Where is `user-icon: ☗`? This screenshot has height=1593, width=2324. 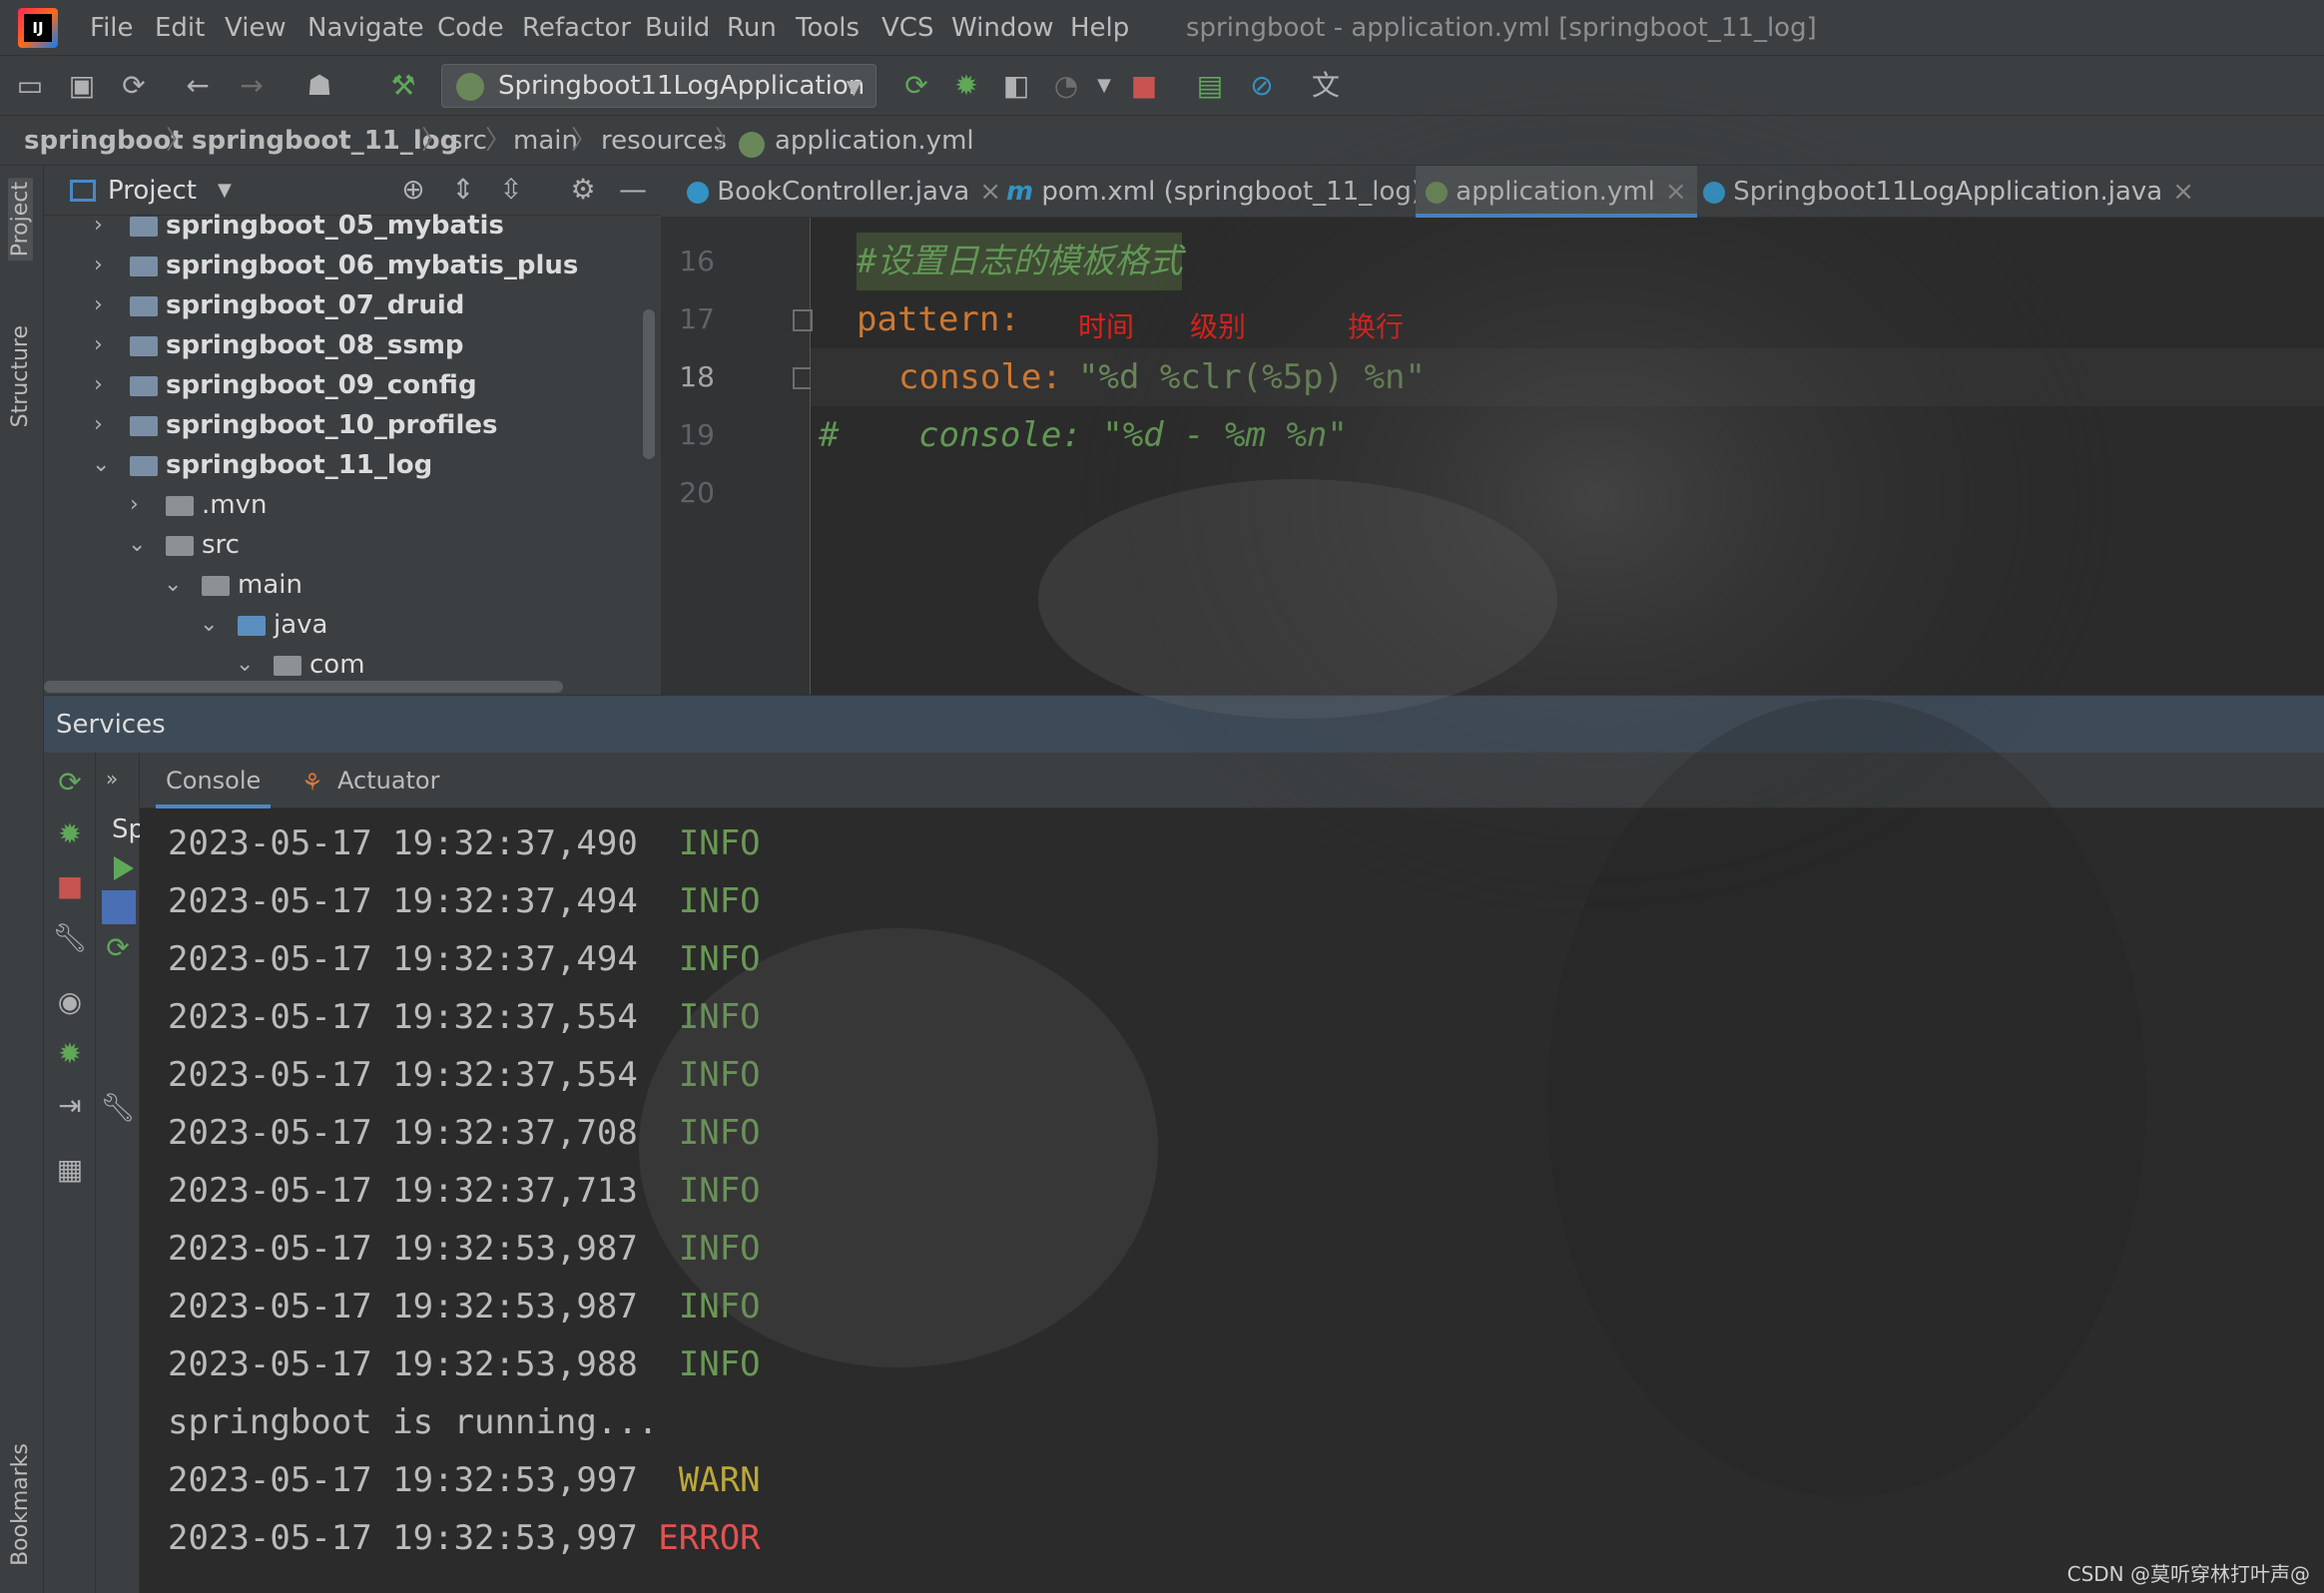 user-icon: ☗ is located at coordinates (319, 86).